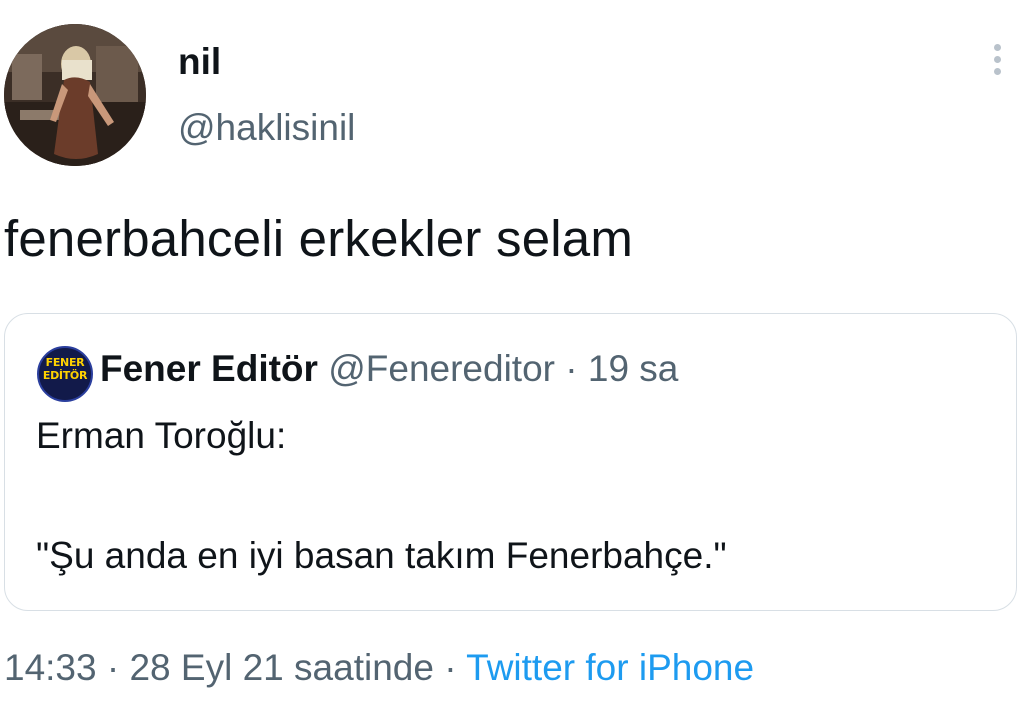 Image resolution: width=1030 pixels, height=722 pixels. What do you see at coordinates (381, 555) in the screenshot?
I see `quoted-tweet-line2: "Şu anda en iyi basan takım Fenerbahçe."` at bounding box center [381, 555].